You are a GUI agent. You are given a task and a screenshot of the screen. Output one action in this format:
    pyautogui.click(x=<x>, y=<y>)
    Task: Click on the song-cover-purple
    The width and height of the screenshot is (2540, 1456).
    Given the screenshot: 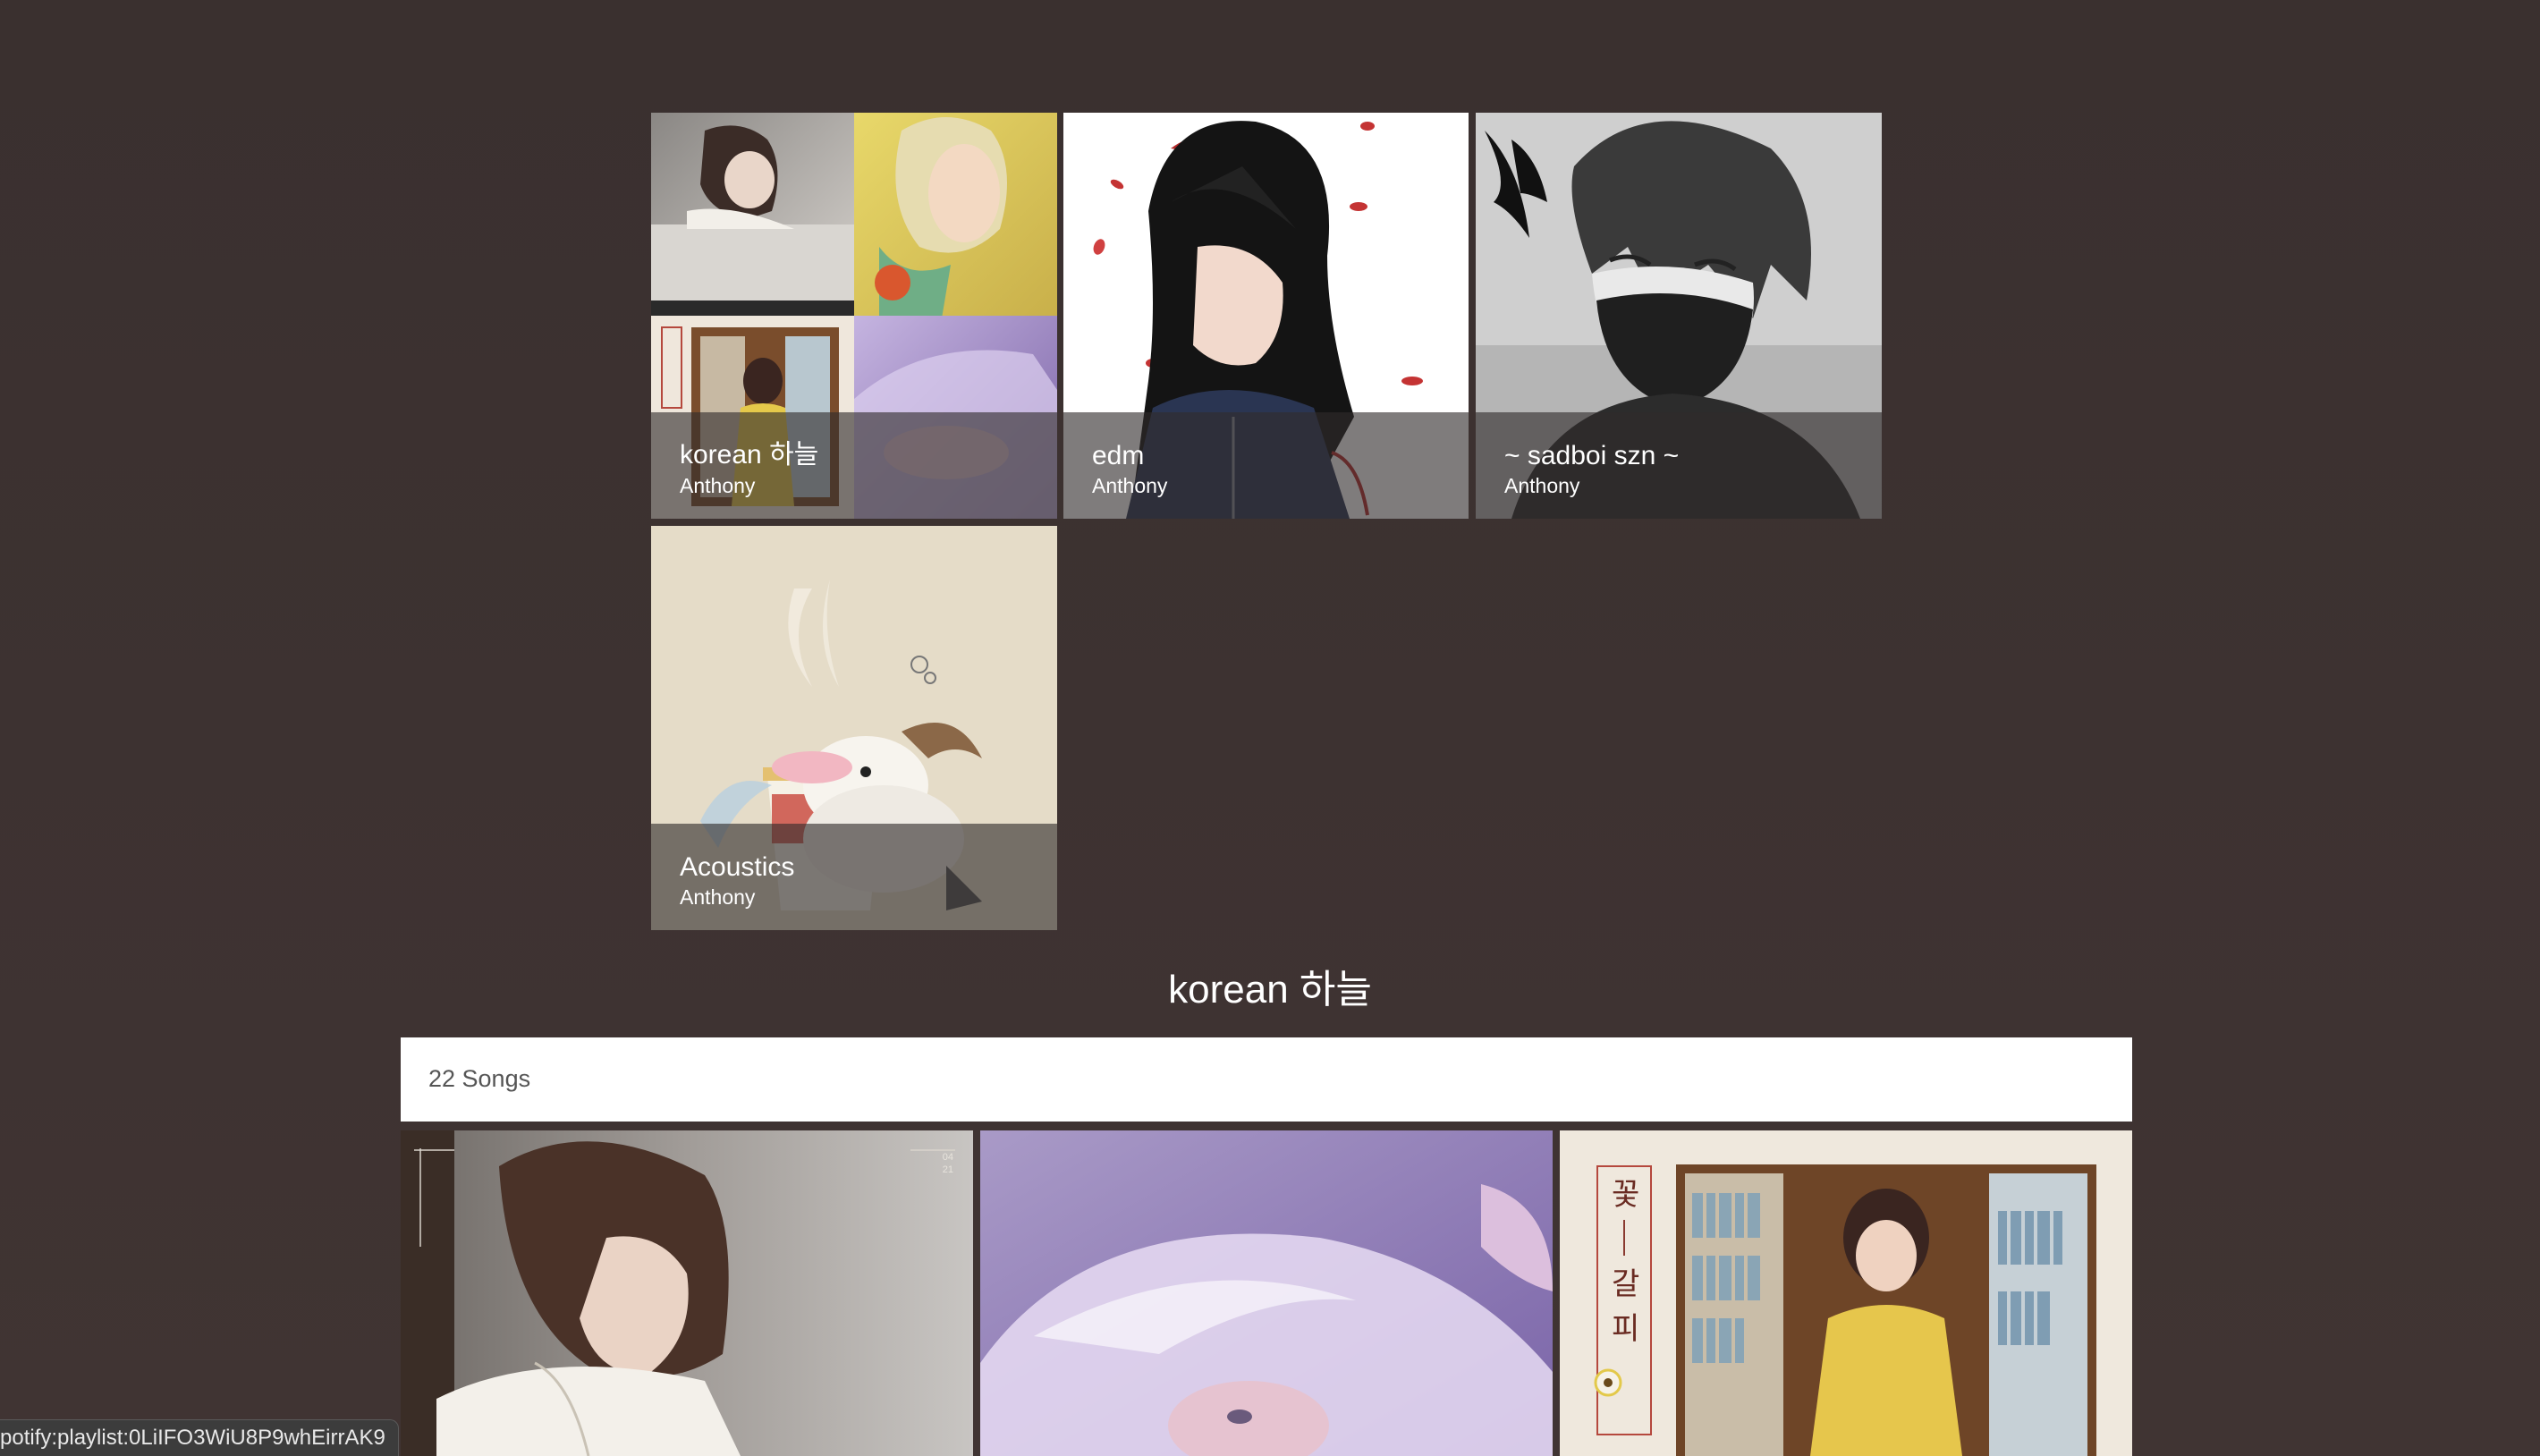 What is the action you would take?
    pyautogui.click(x=1266, y=1293)
    